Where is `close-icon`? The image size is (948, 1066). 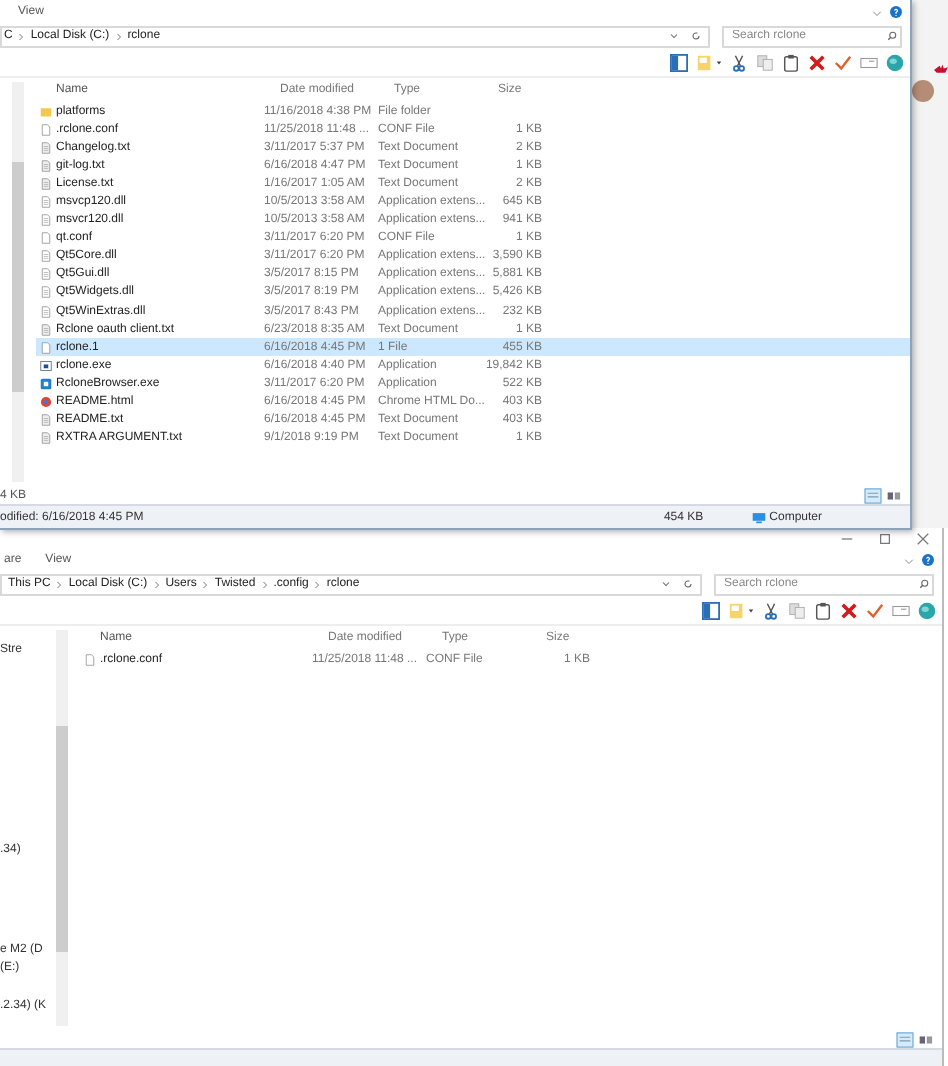
close-icon is located at coordinates (923, 538).